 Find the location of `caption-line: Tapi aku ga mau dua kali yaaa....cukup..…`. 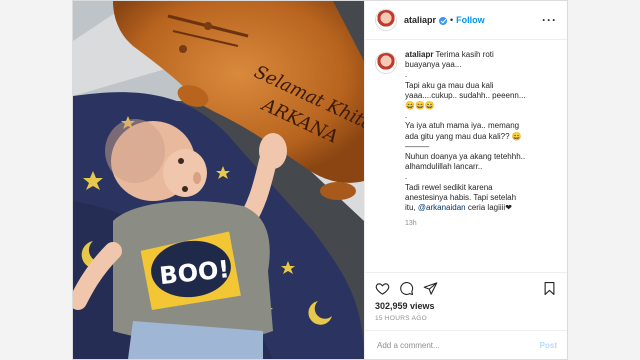

caption-line: Tapi aku ga mau dua kali yaaa....cukup..… is located at coordinates (465, 95).